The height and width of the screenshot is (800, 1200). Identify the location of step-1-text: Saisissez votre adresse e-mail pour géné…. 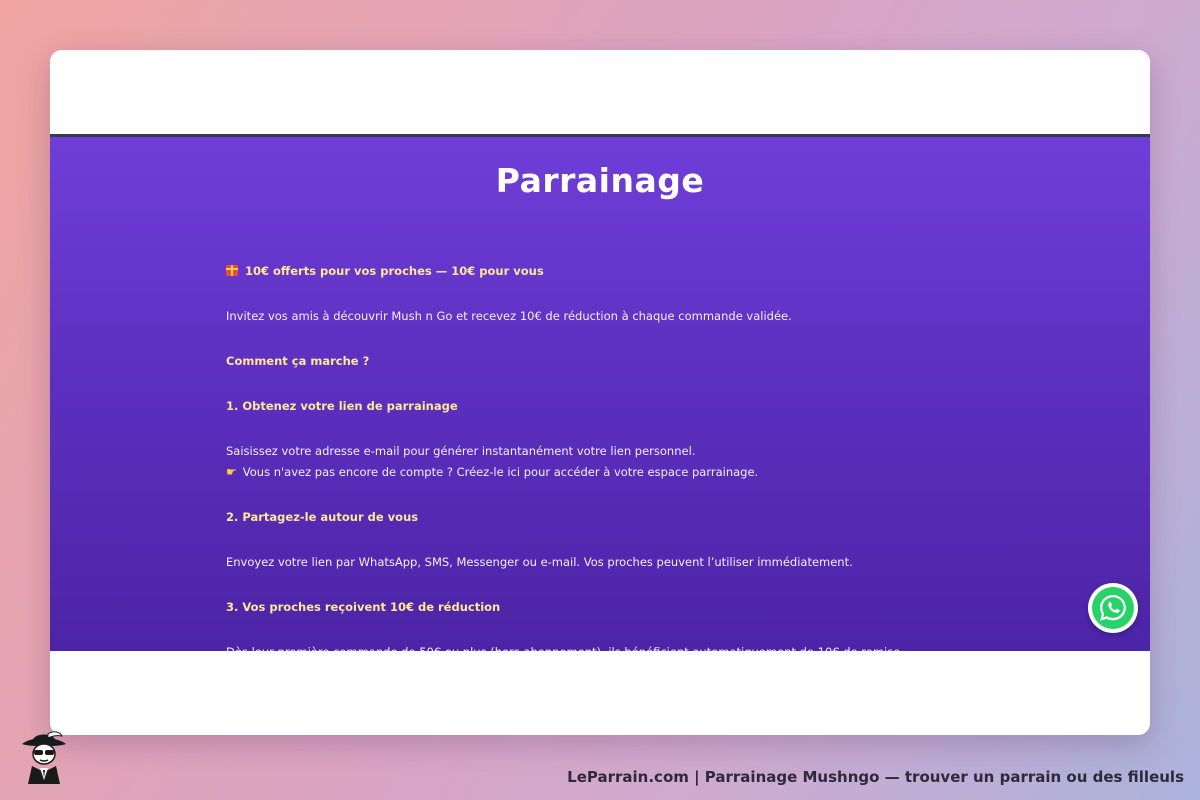
(461, 451).